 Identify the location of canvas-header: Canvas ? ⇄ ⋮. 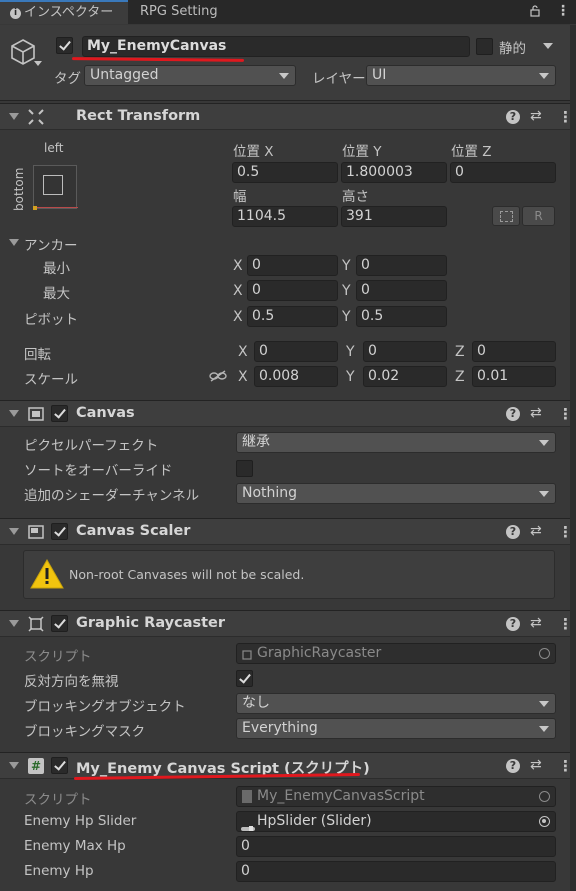
(288, 413).